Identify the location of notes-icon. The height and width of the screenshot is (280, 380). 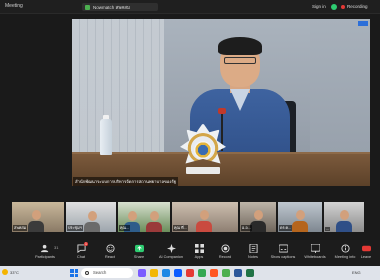
(253, 248).